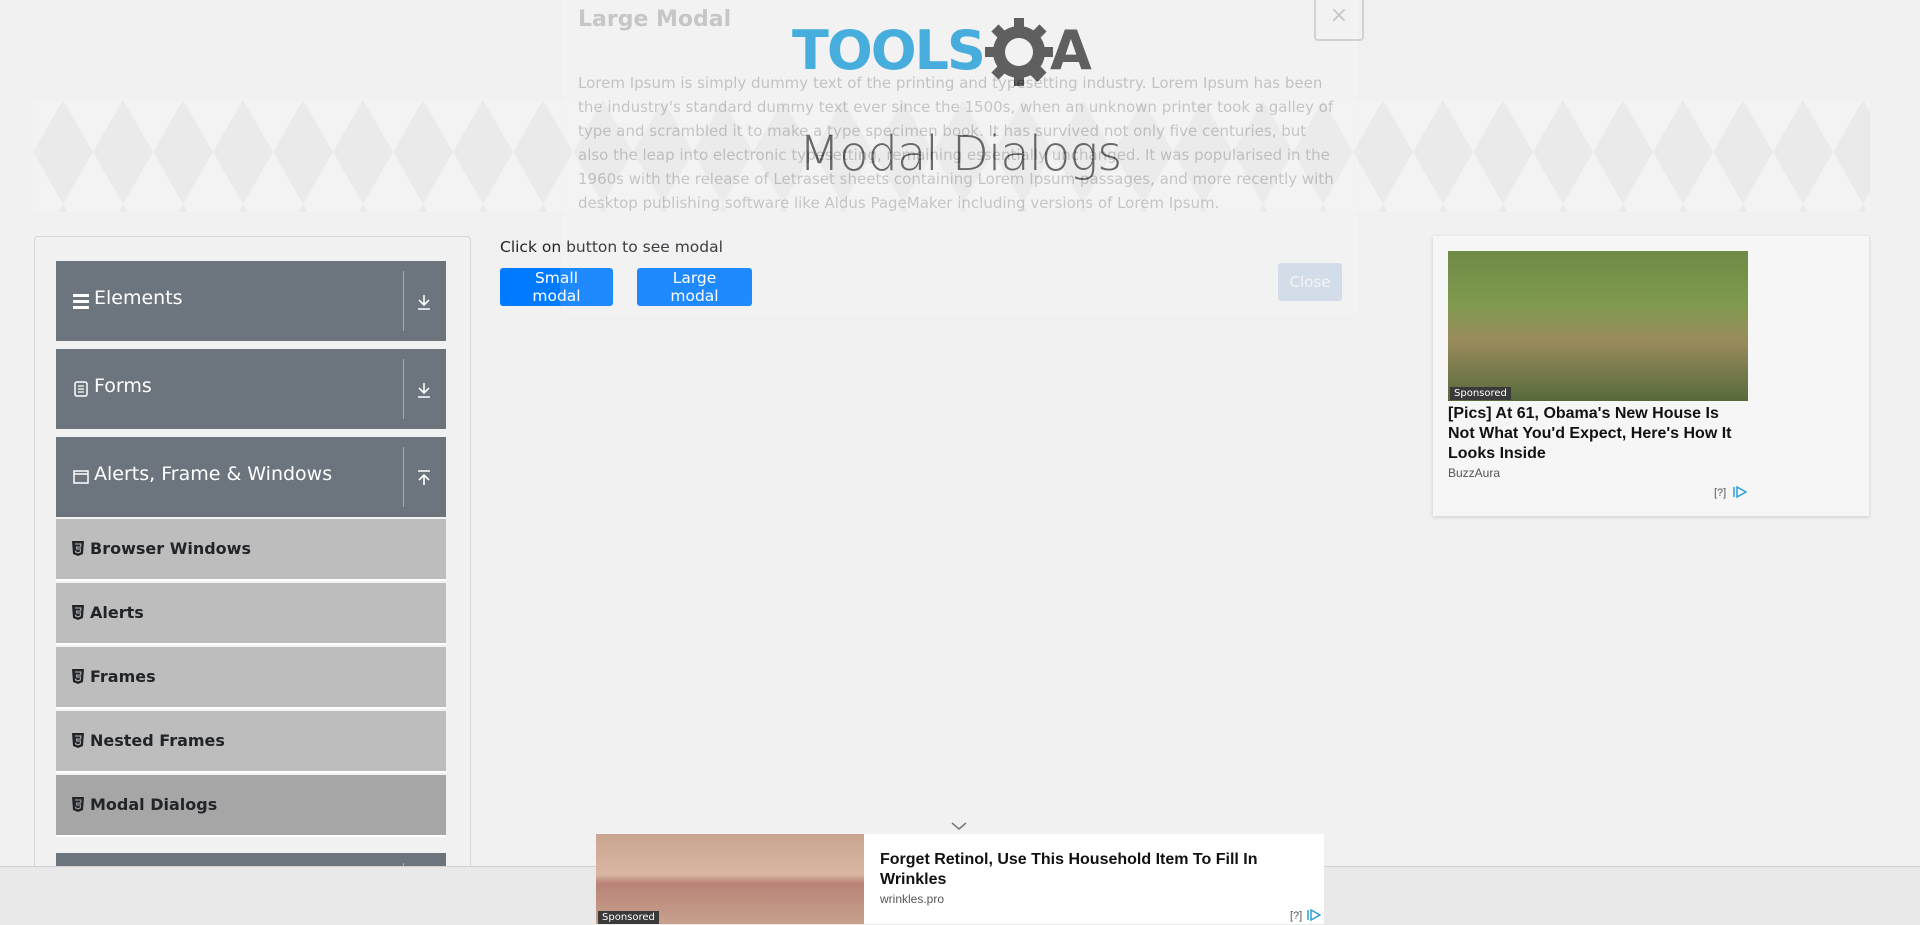  What do you see at coordinates (251, 742) in the screenshot?
I see `sidebar-item-nested-frames: Nested Frames` at bounding box center [251, 742].